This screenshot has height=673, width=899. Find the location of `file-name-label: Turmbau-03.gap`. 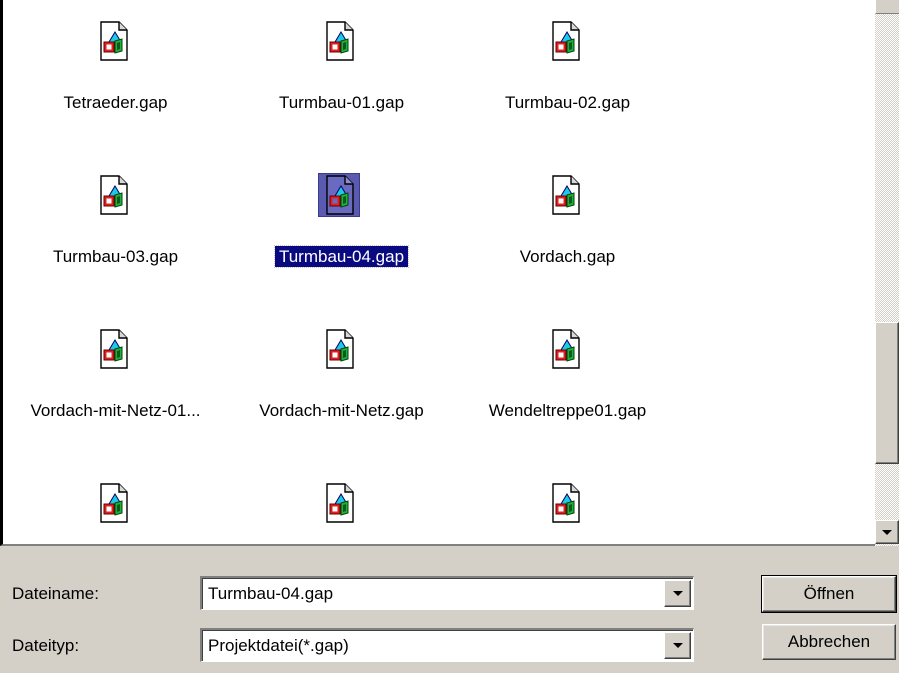

file-name-label: Turmbau-03.gap is located at coordinates (115, 257).